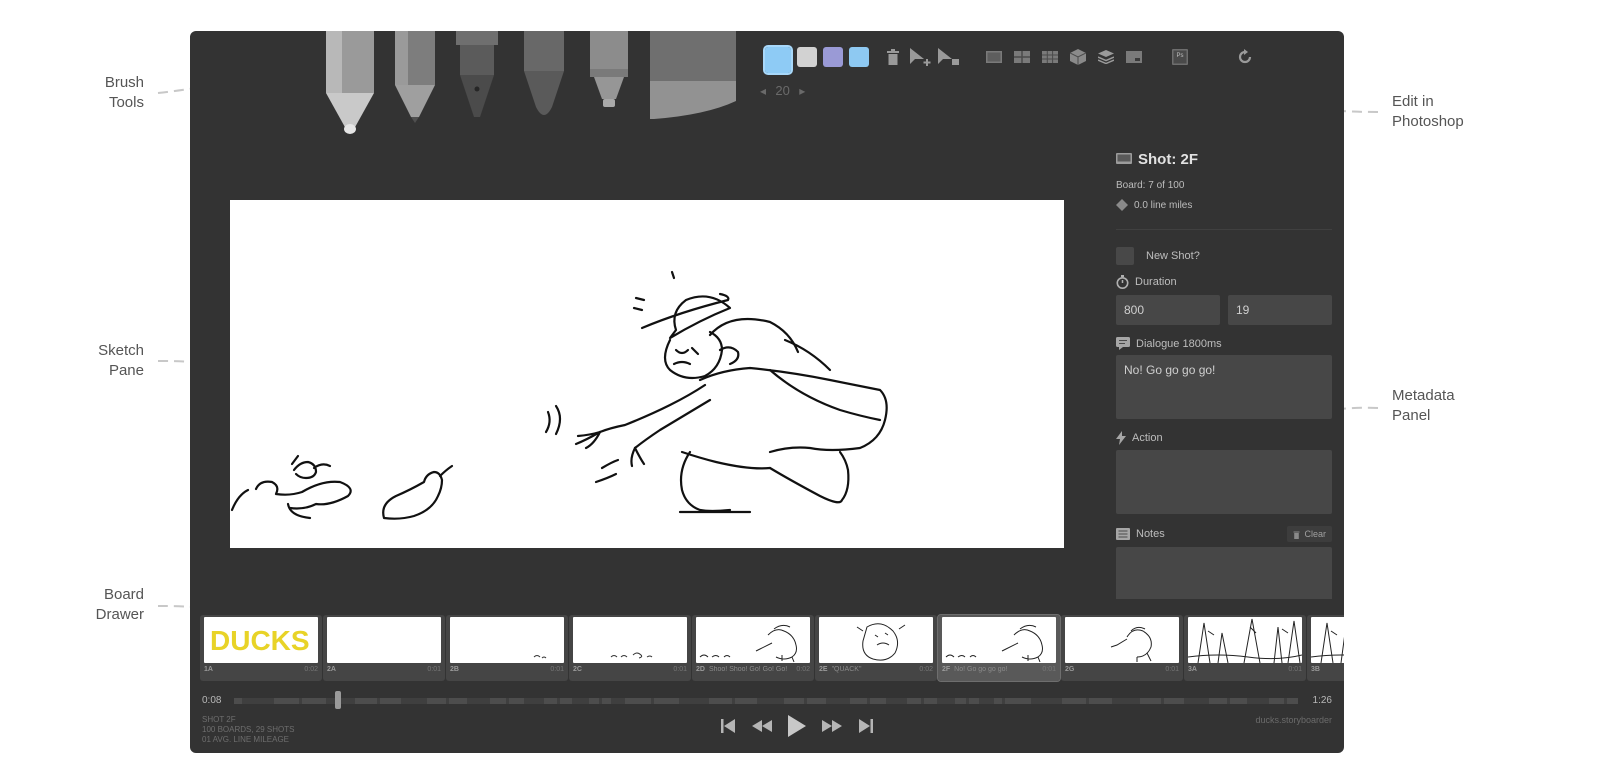  I want to click on clear-notes-button: Clear, so click(1309, 534).